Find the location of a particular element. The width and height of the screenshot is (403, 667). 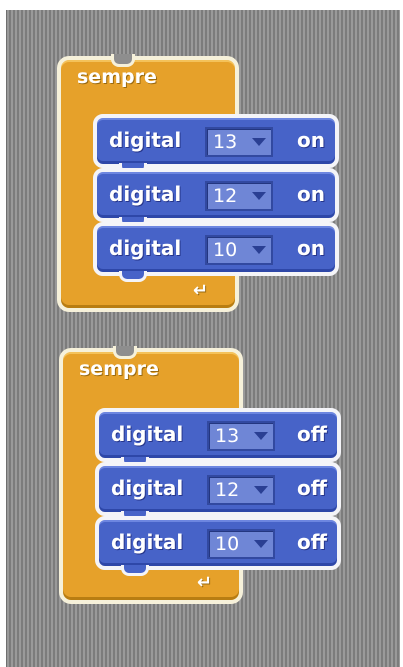

digital-command-block: digital 10 on is located at coordinates (216, 252).